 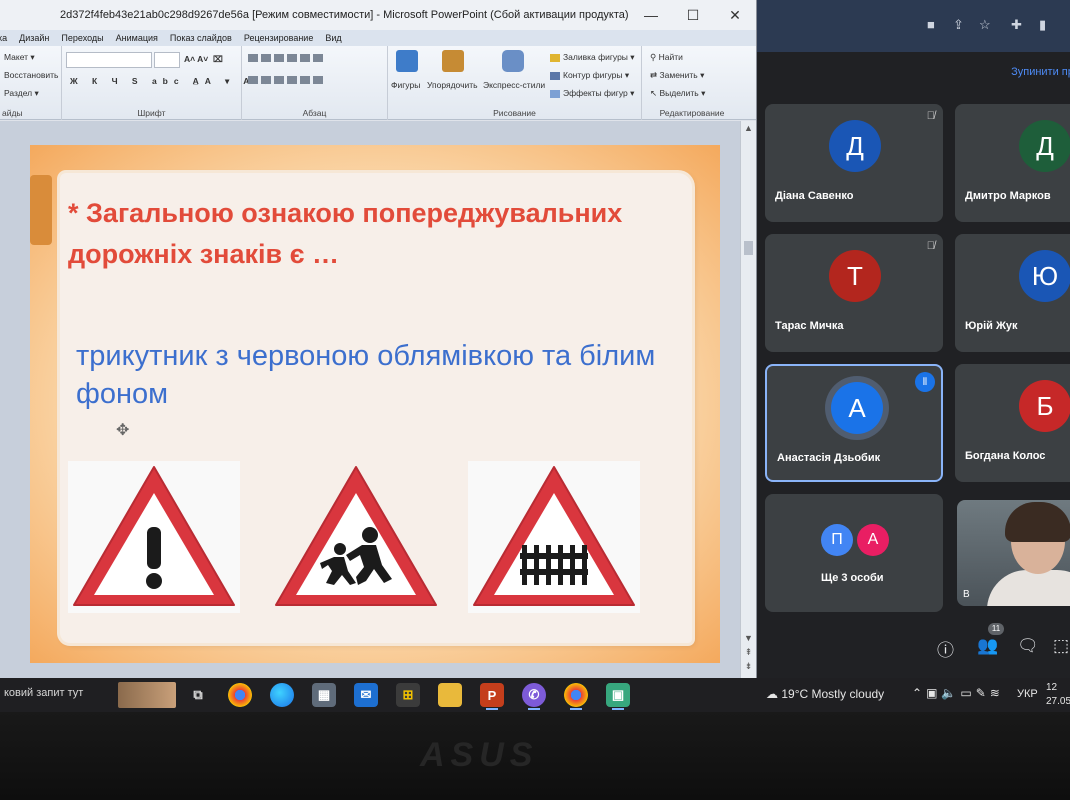 What do you see at coordinates (1058, 695) in the screenshot?
I see `clock: 12 27.05` at bounding box center [1058, 695].